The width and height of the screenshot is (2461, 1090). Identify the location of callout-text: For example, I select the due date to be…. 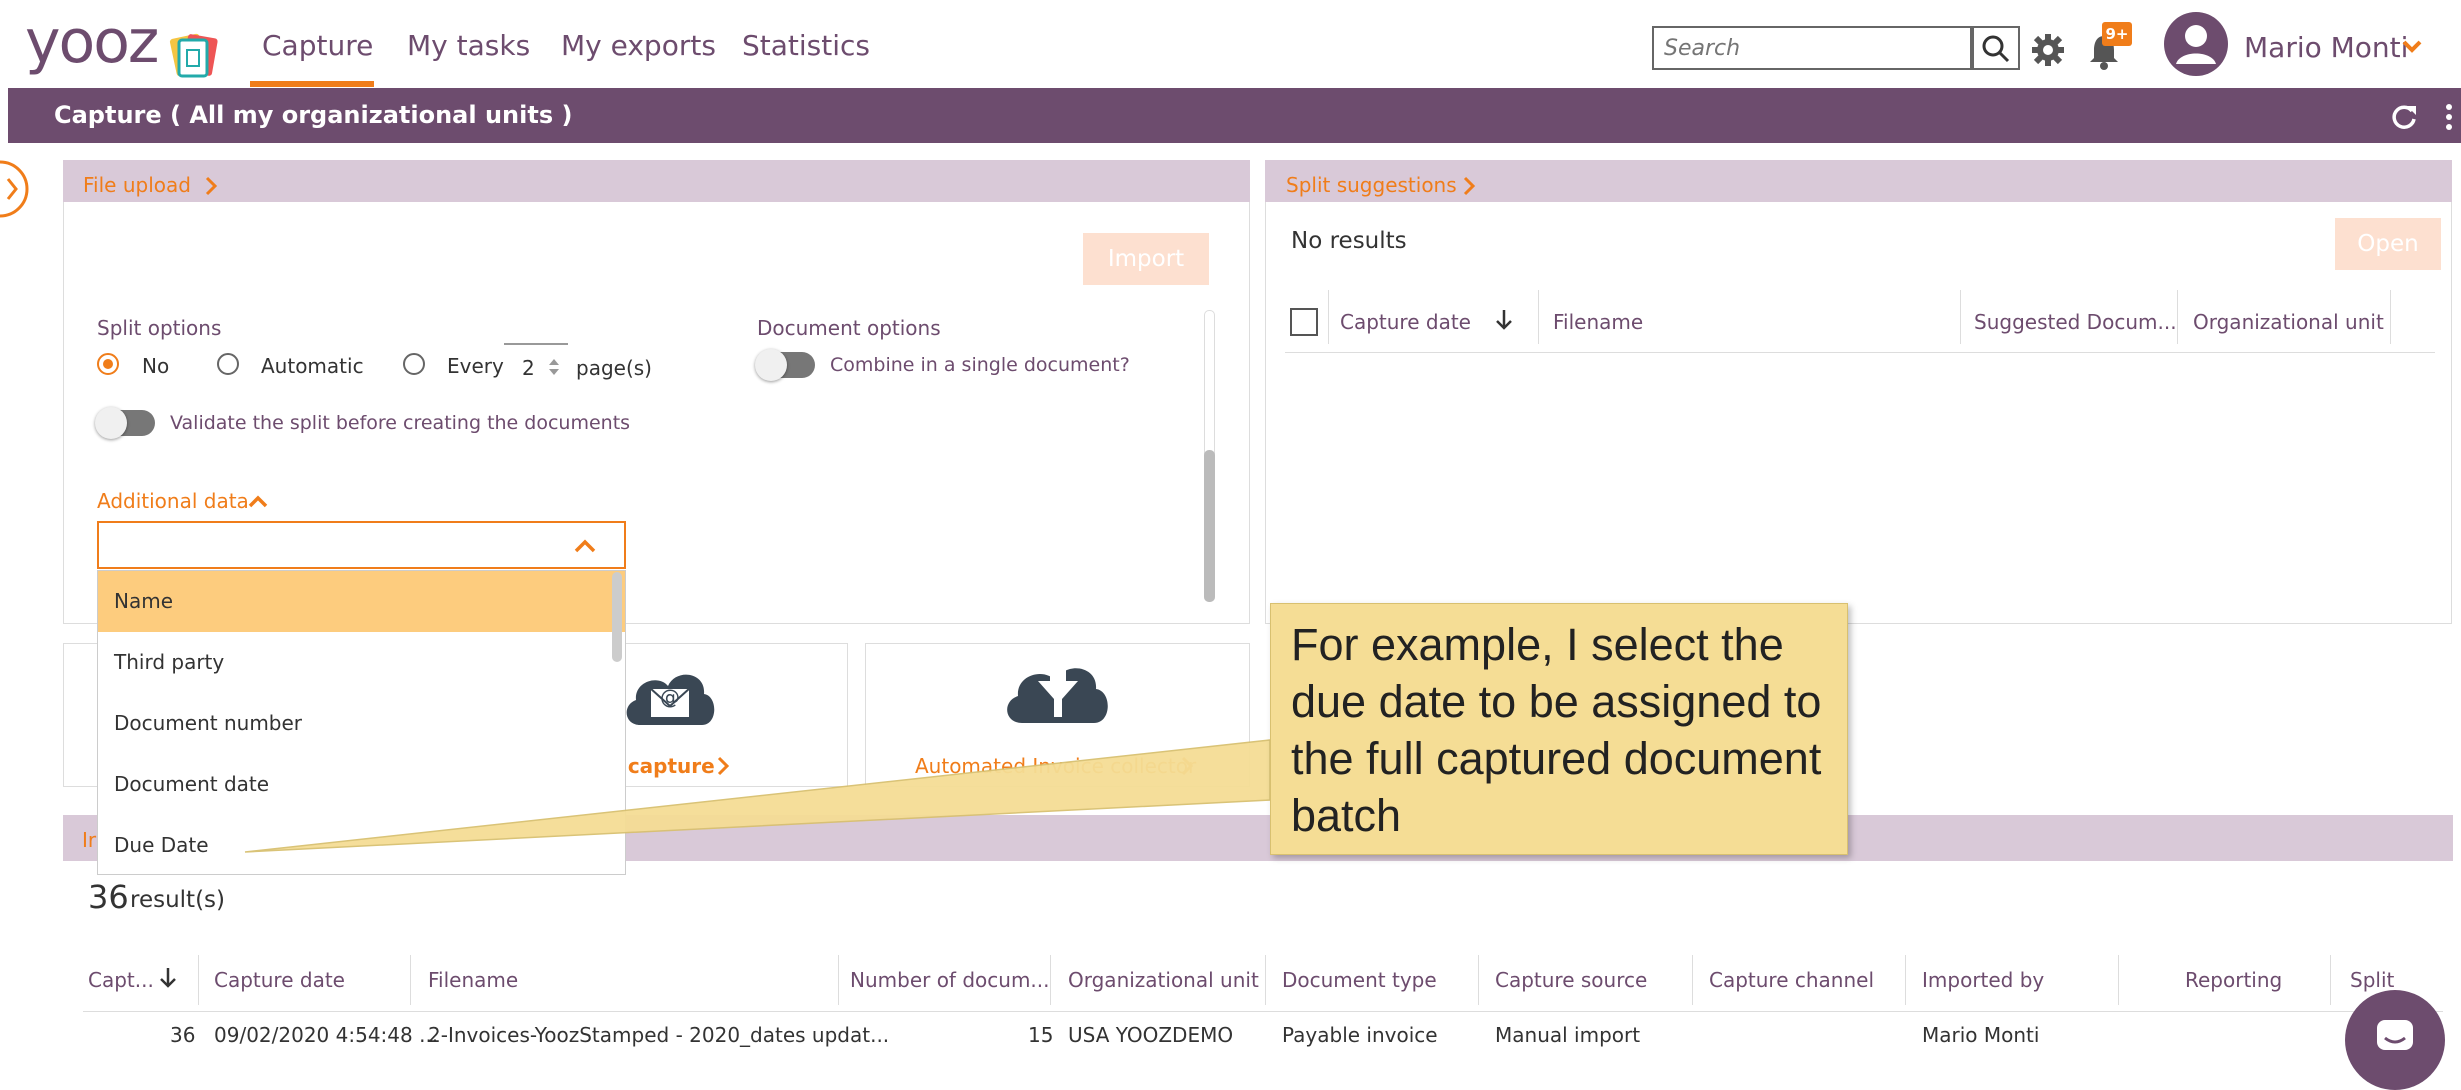
(1556, 730).